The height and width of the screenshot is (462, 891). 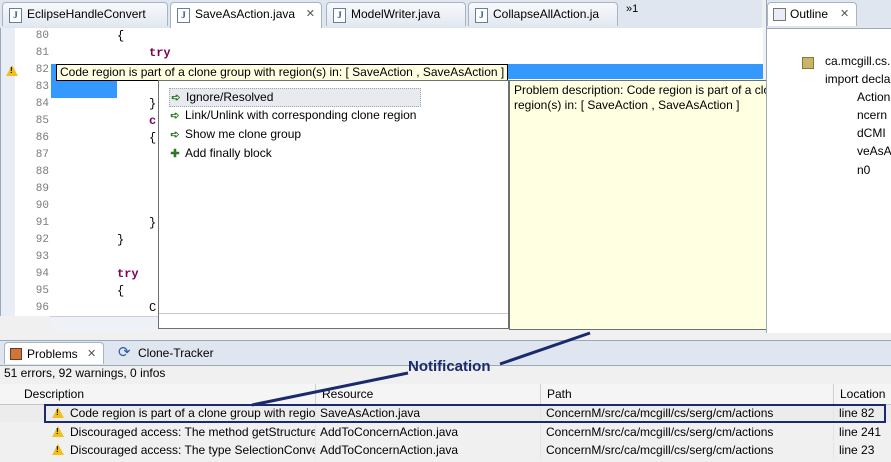 I want to click on notification-arrow-up, so click(x=545, y=348).